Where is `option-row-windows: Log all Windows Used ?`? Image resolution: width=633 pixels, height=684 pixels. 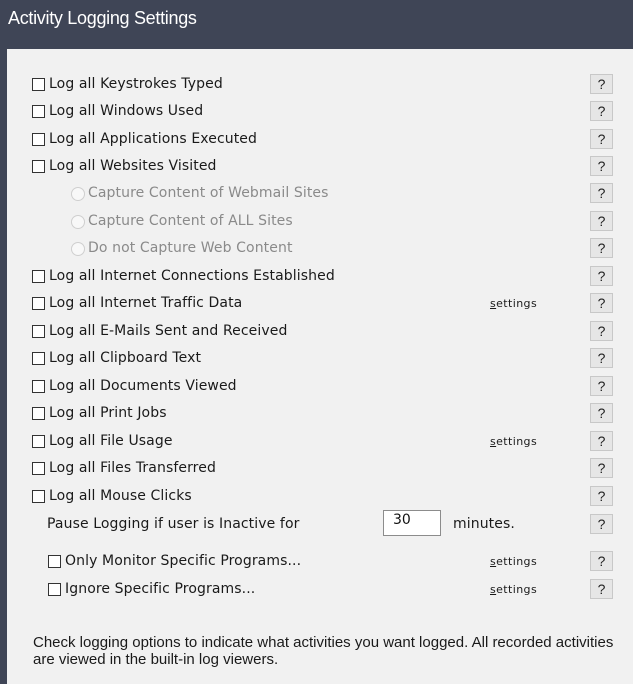 option-row-windows: Log all Windows Used ? is located at coordinates (320, 114).